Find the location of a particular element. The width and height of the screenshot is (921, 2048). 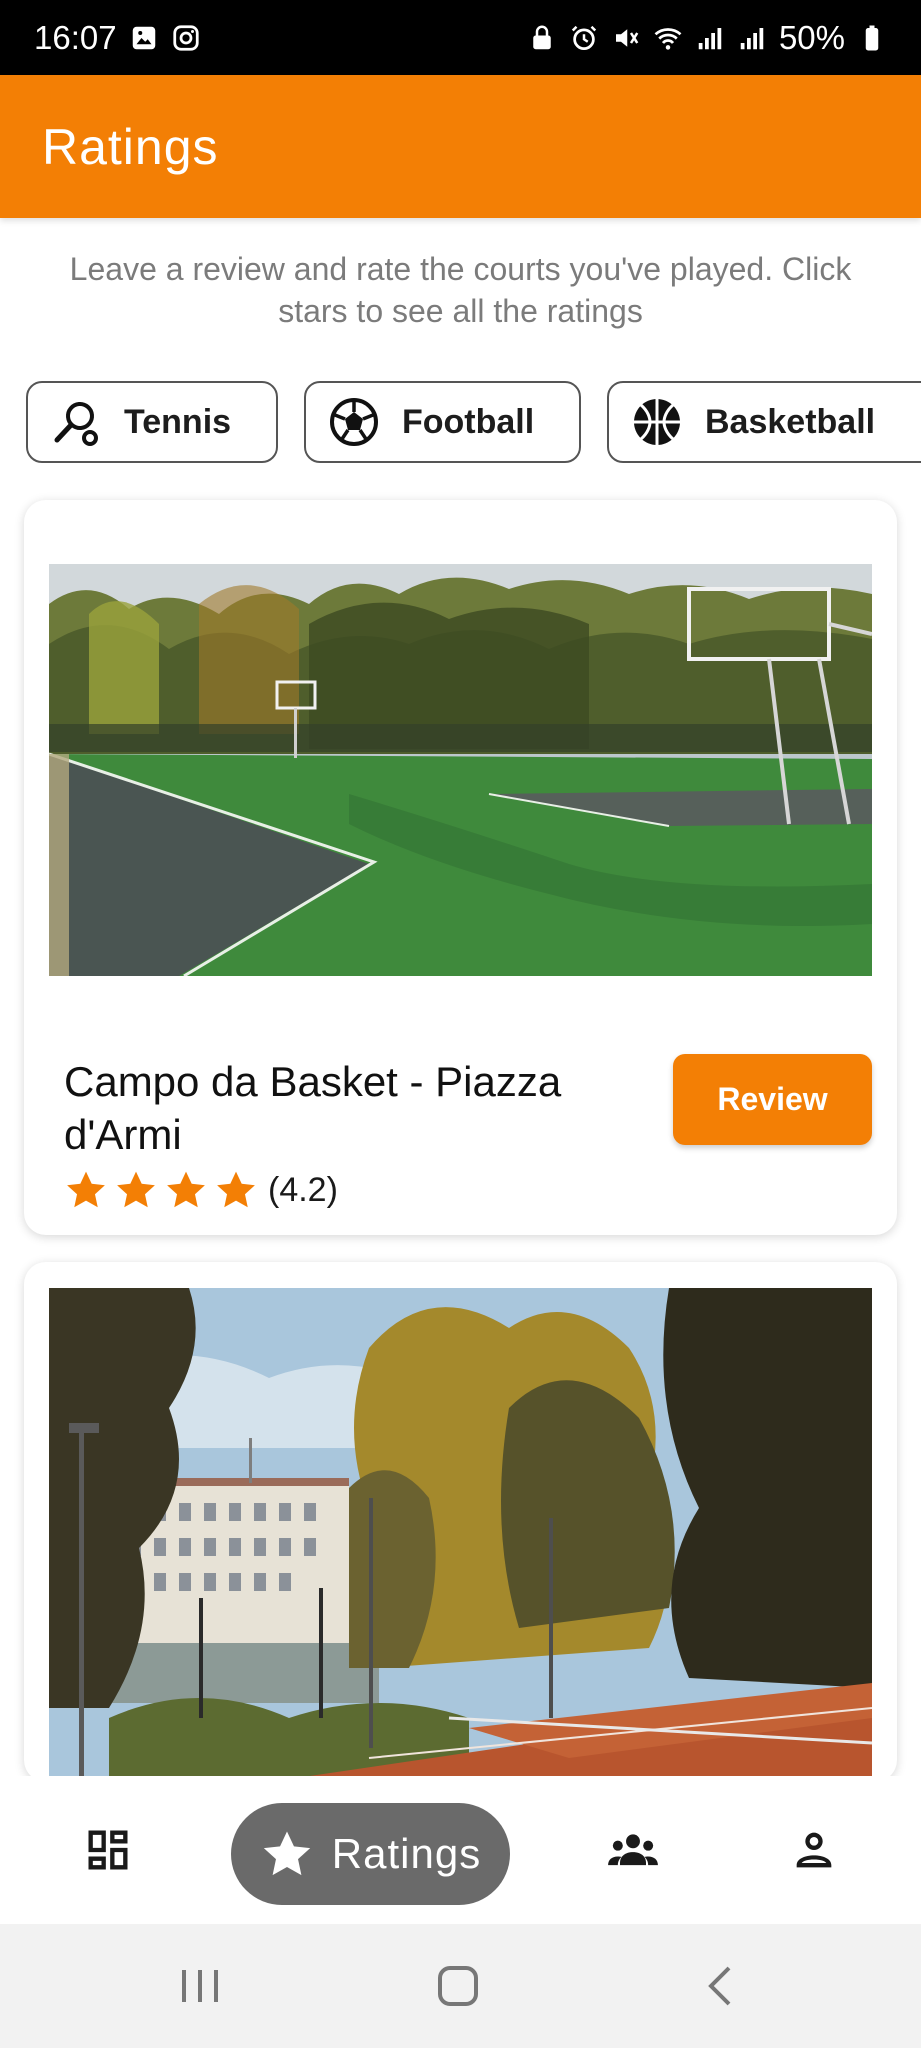

signal-icon is located at coordinates (710, 38).